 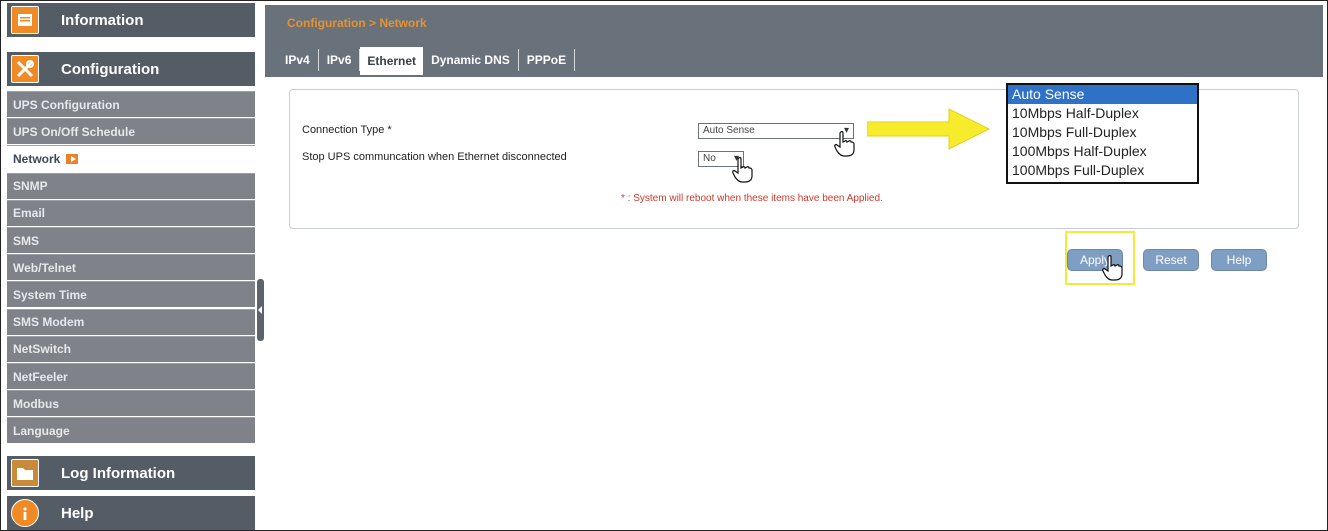 I want to click on sidebar-item-modbus: Modbus, so click(x=131, y=403).